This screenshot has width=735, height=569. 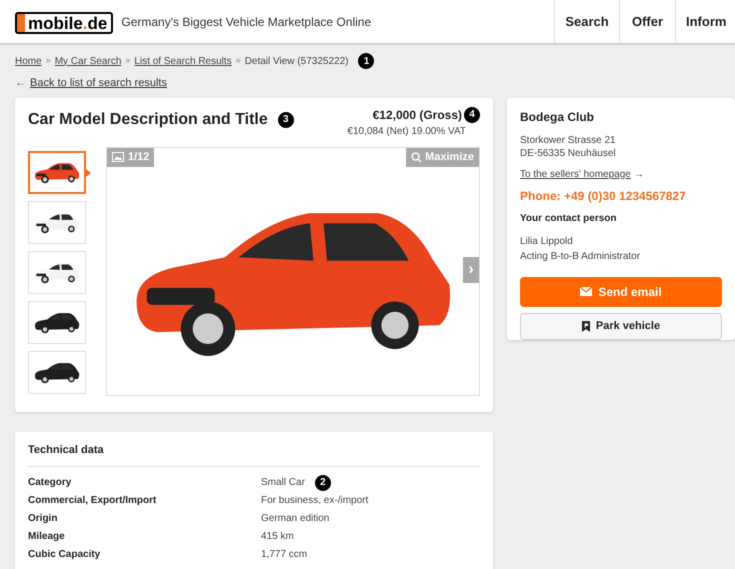 I want to click on tagline: Germany's Biggest Vehicle Marketplace Online, so click(x=246, y=22).